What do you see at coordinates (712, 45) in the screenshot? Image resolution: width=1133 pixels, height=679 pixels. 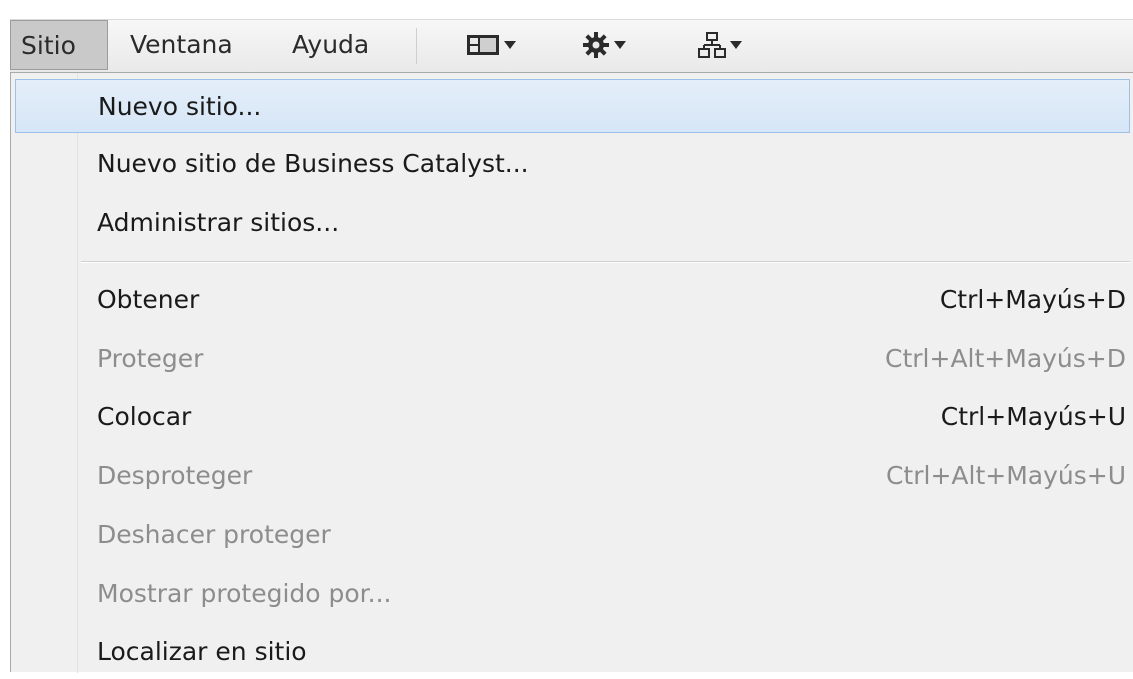 I see `site-structure-icon` at bounding box center [712, 45].